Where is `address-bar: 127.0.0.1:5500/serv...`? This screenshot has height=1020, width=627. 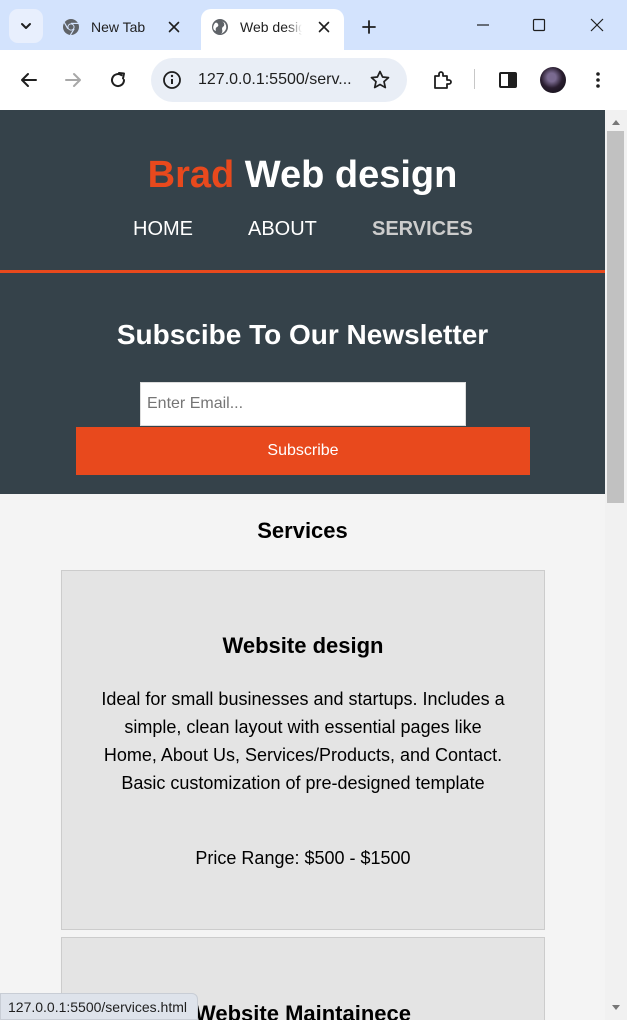 address-bar: 127.0.0.1:5500/serv... is located at coordinates (279, 80).